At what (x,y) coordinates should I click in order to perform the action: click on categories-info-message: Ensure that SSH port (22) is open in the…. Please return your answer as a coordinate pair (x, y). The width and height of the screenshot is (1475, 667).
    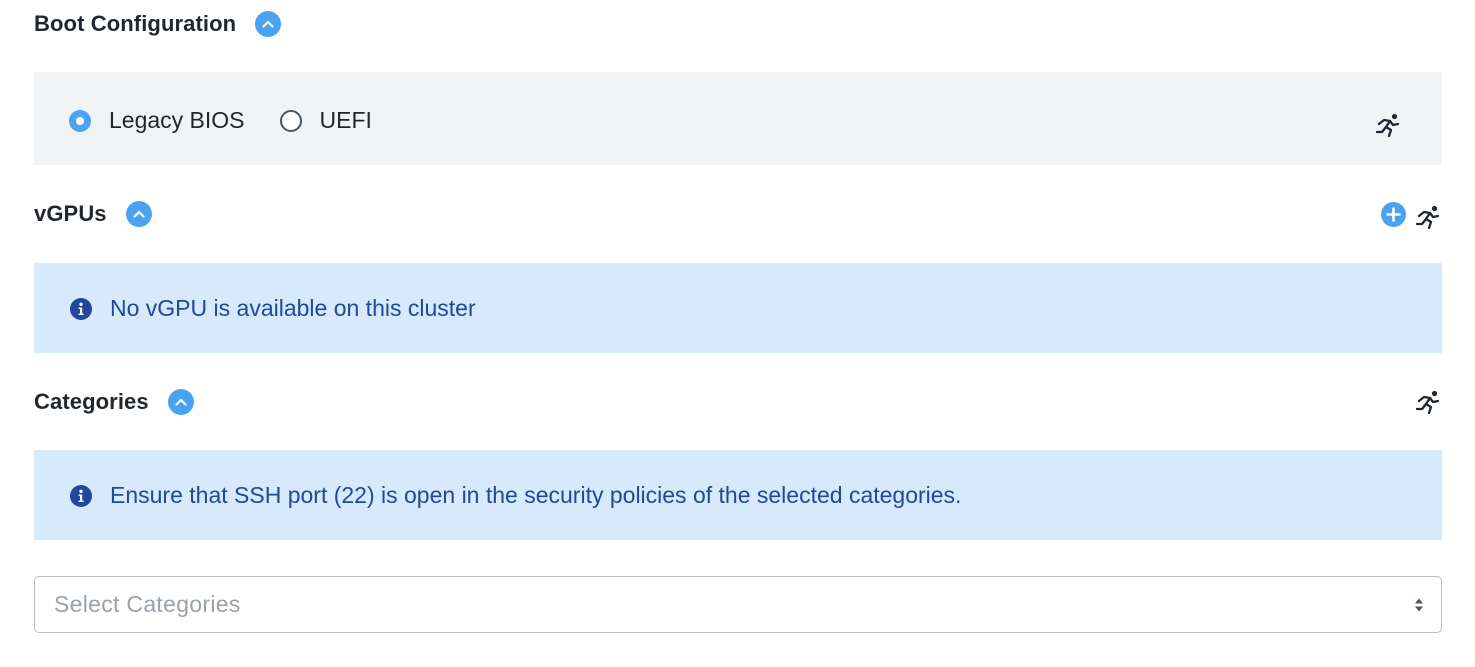
    Looking at the image, I should click on (536, 495).